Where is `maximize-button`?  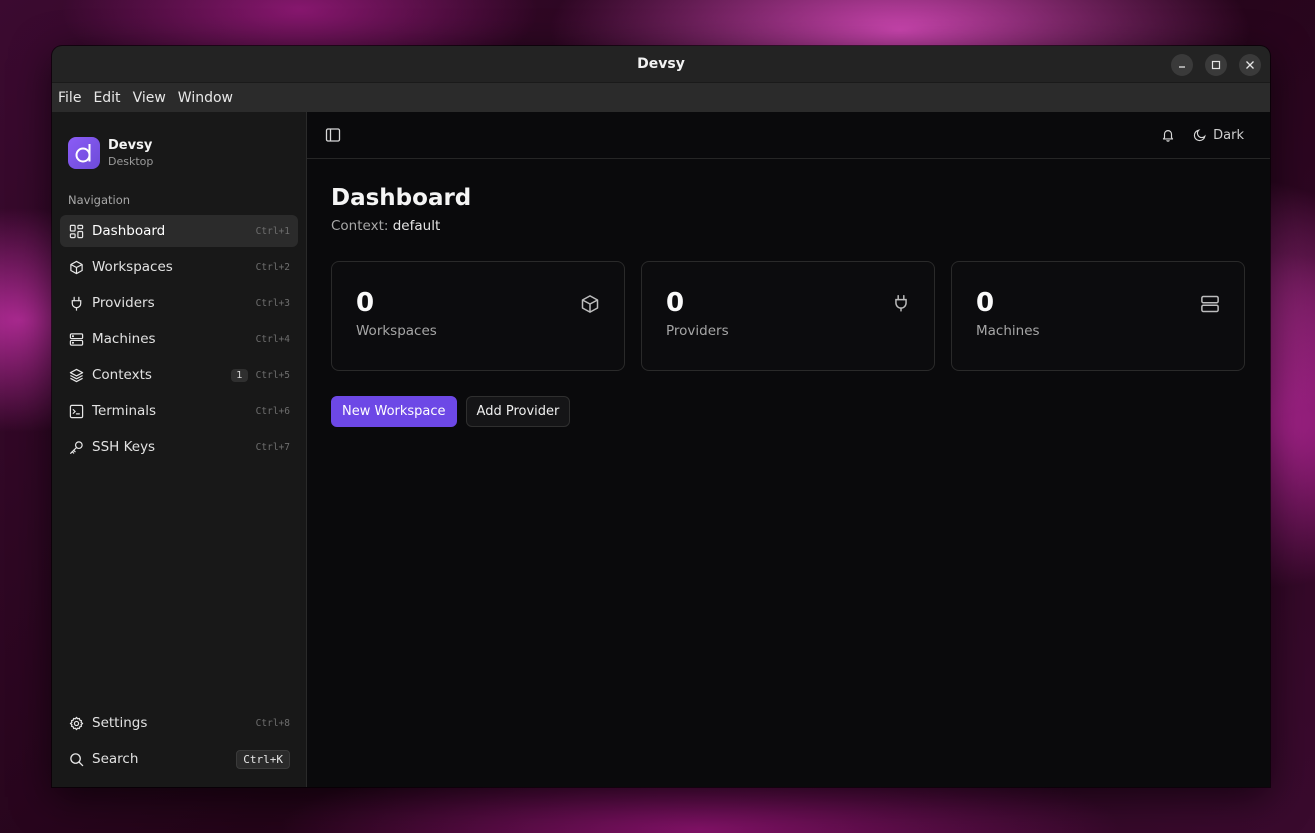 maximize-button is located at coordinates (1216, 65).